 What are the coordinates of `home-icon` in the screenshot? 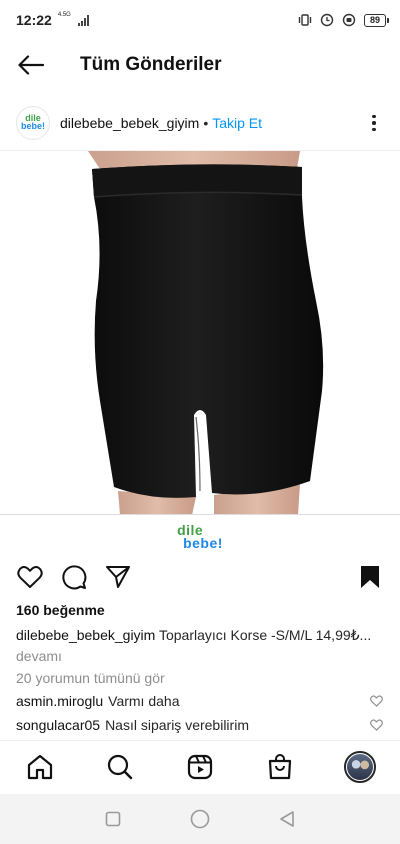 It's located at (40, 766).